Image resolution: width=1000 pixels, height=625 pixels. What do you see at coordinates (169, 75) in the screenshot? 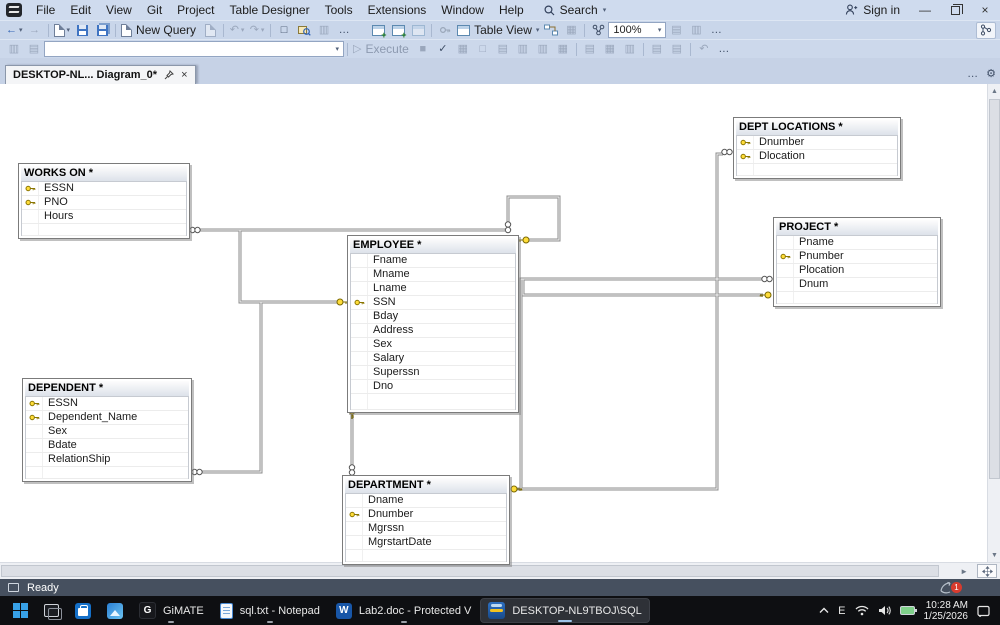
I see `pin-icon` at bounding box center [169, 75].